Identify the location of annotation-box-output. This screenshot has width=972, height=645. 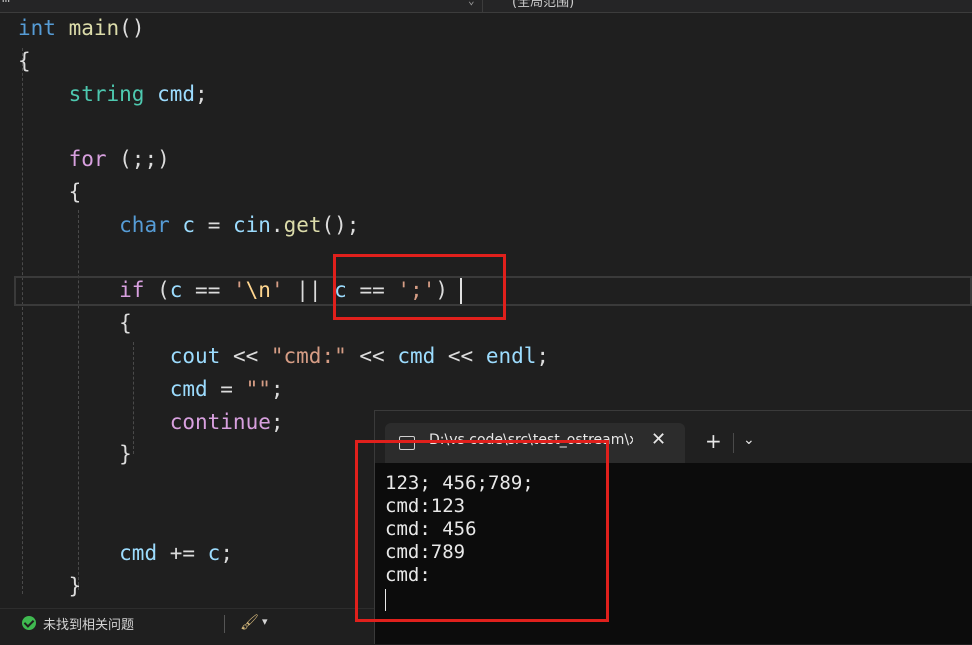
(482, 531).